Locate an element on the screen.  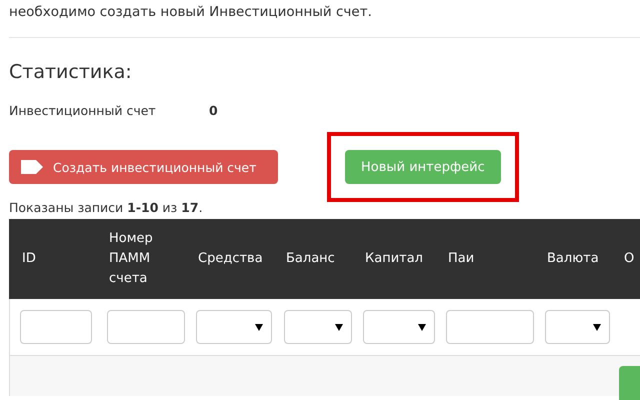
tag-icon is located at coordinates (32, 167).